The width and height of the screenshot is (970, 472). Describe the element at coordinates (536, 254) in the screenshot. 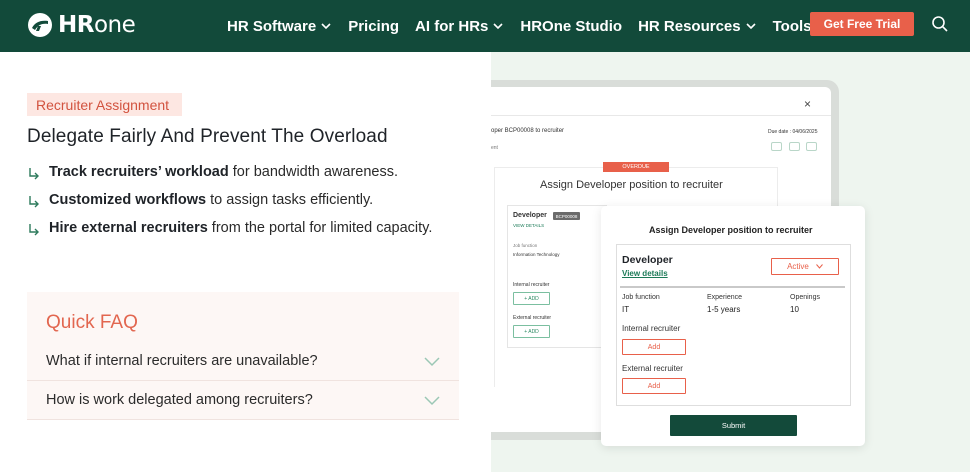

I see `back-job-function-value: Information Technology` at that location.